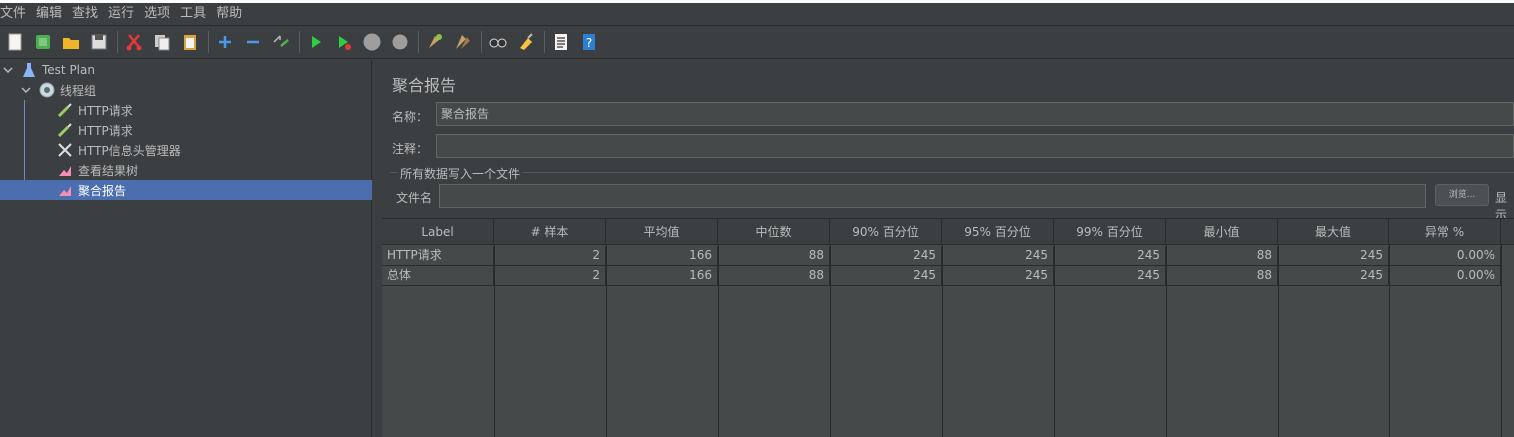 Image resolution: width=1514 pixels, height=437 pixels. I want to click on name-label: 名称：, so click(410, 117).